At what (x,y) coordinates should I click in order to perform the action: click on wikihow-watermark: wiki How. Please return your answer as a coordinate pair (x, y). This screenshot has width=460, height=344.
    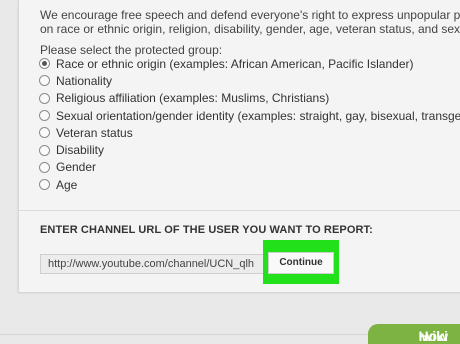
    Looking at the image, I should click on (414, 334).